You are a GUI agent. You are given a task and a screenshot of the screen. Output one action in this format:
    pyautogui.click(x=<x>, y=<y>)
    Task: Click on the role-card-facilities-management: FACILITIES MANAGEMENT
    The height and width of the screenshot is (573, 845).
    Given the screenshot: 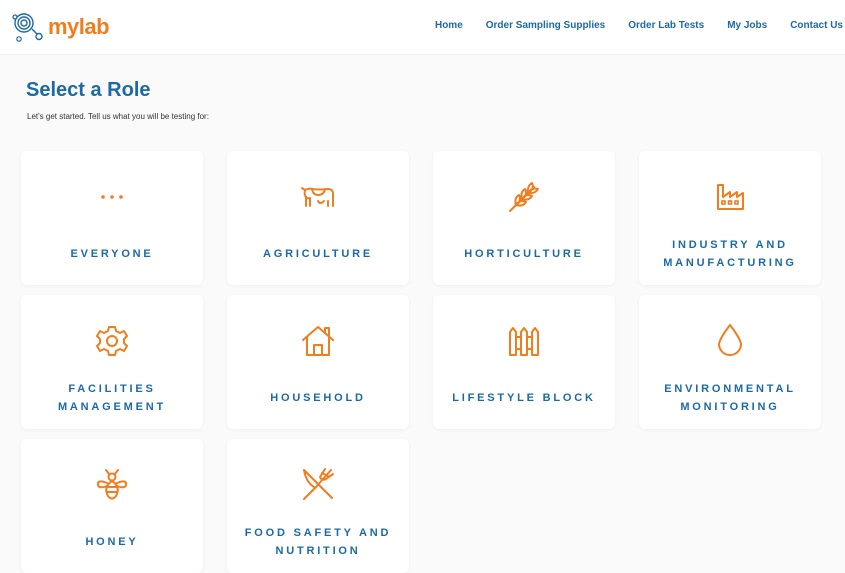 What is the action you would take?
    pyautogui.click(x=112, y=362)
    